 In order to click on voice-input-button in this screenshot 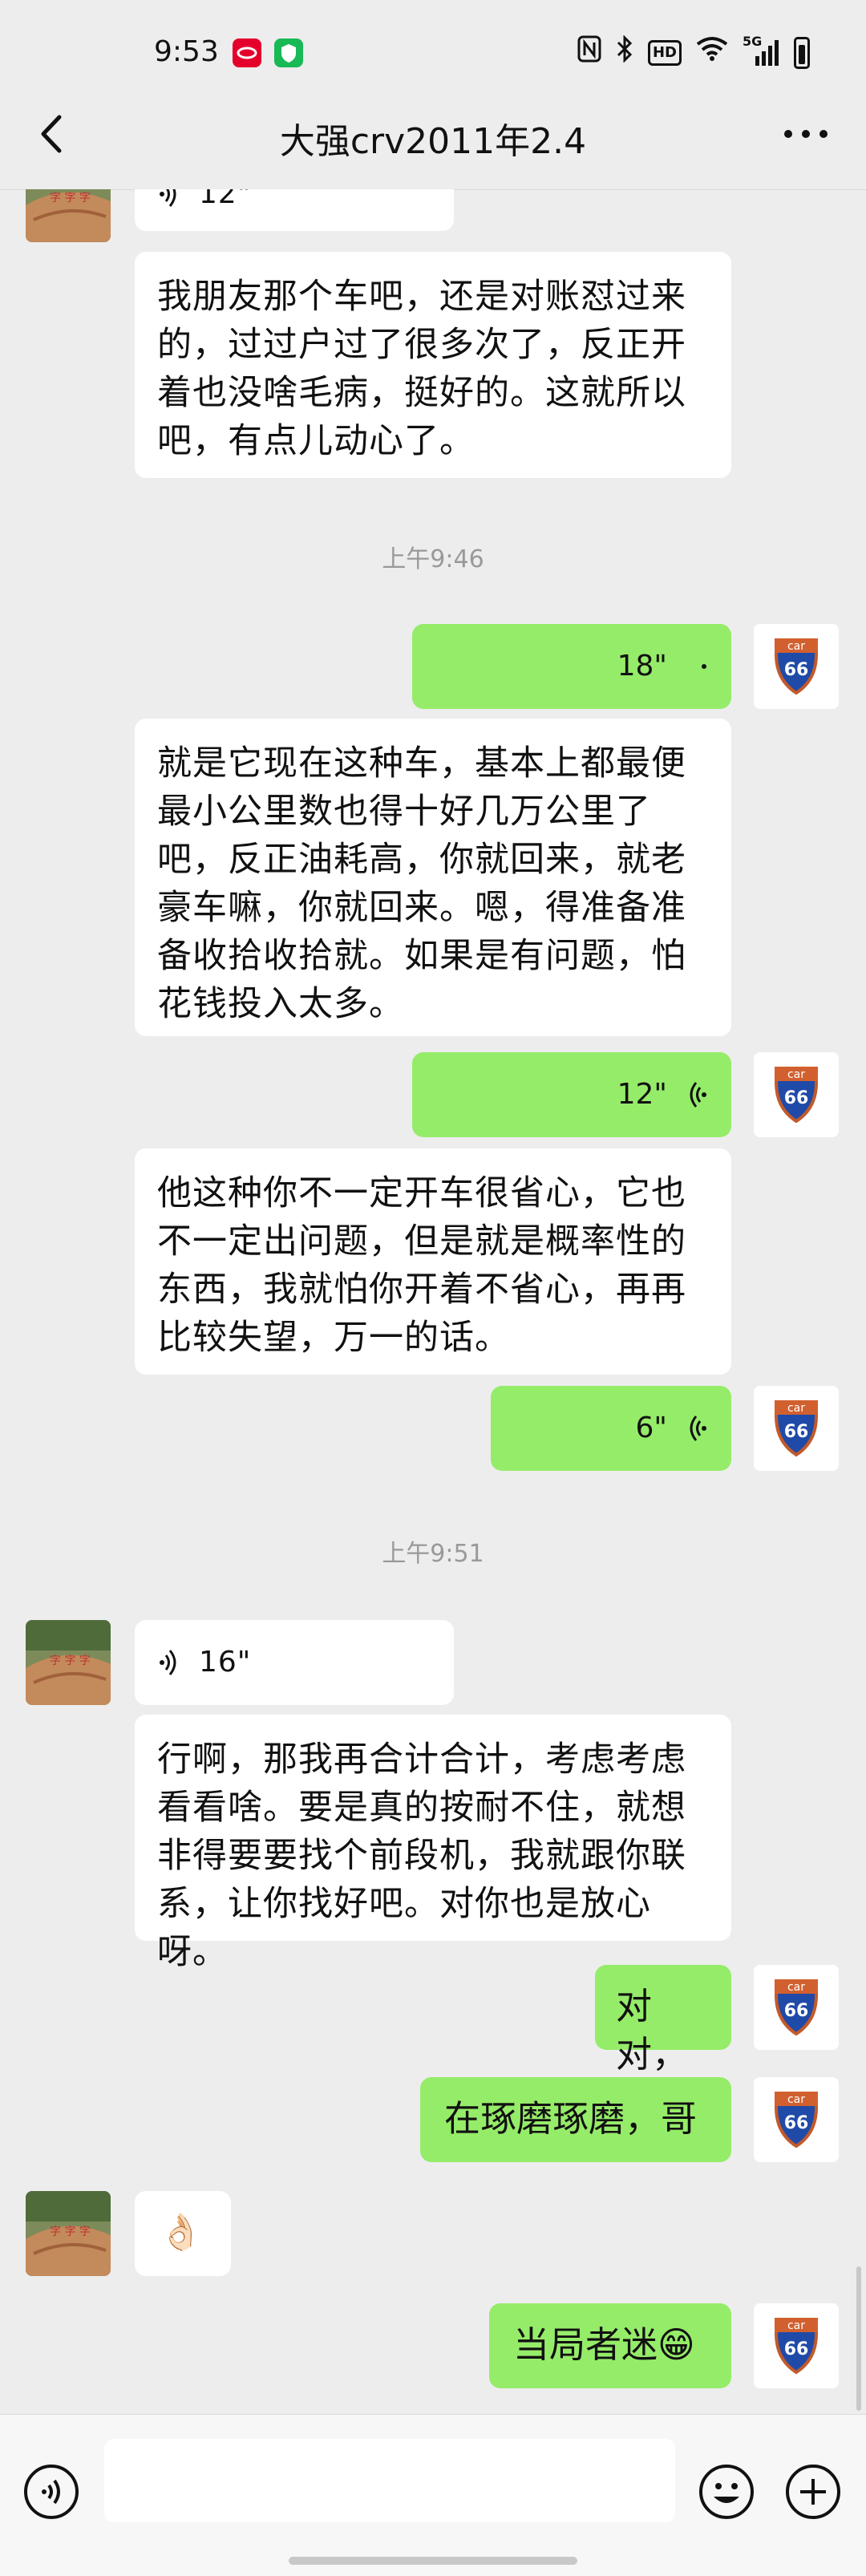, I will do `click(51, 2492)`.